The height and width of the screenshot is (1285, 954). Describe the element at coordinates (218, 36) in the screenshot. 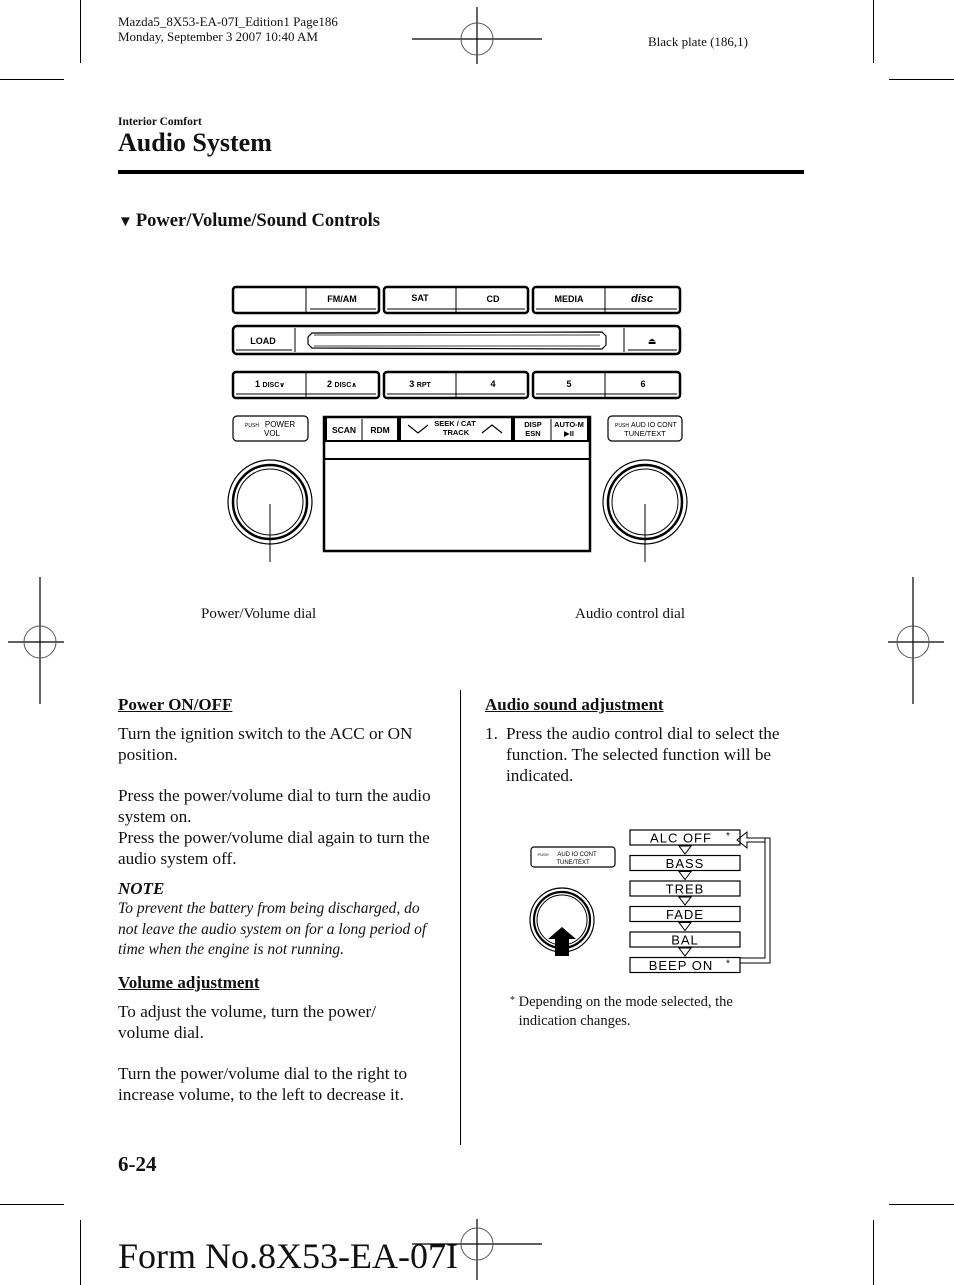

I see `print-header-line2: Monday, September 3 2007 10:40 AM` at that location.